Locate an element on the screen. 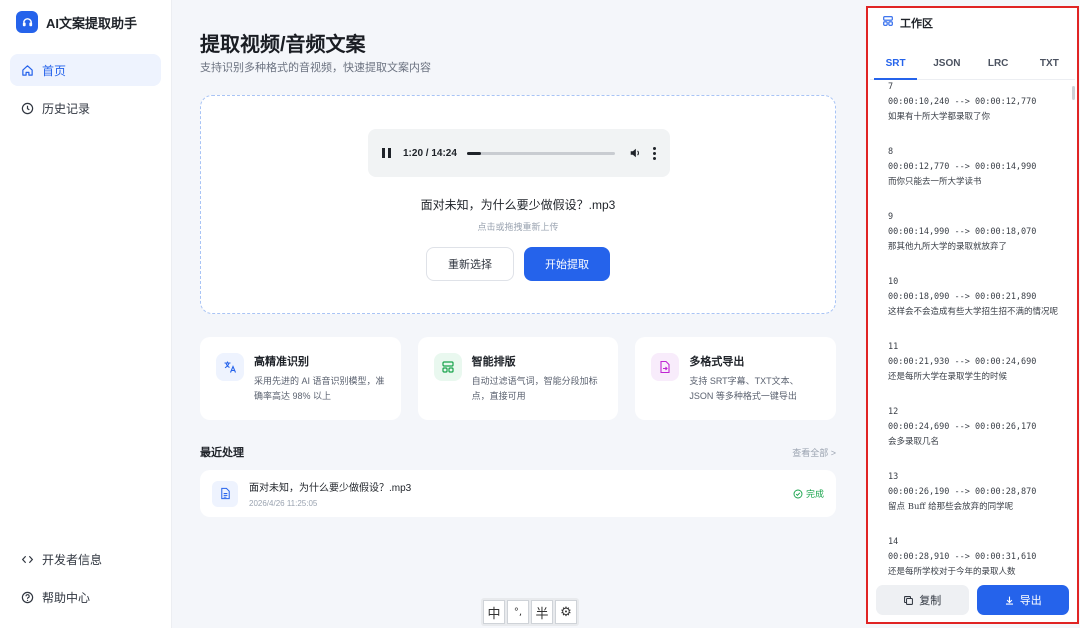  tab-json: JSON is located at coordinates (946, 63).